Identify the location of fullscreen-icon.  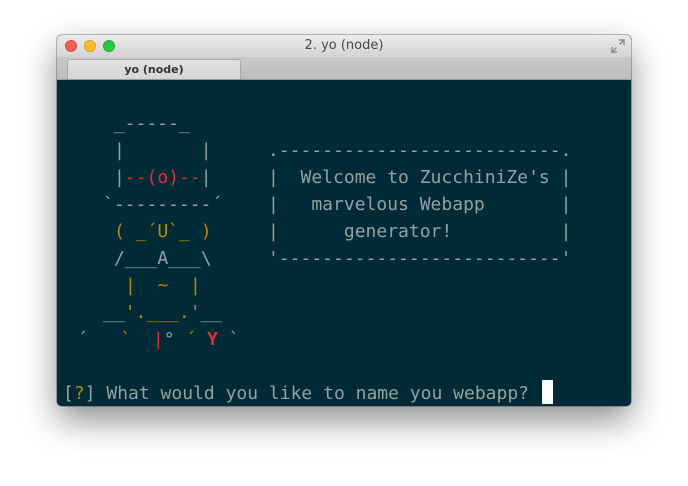
(618, 46).